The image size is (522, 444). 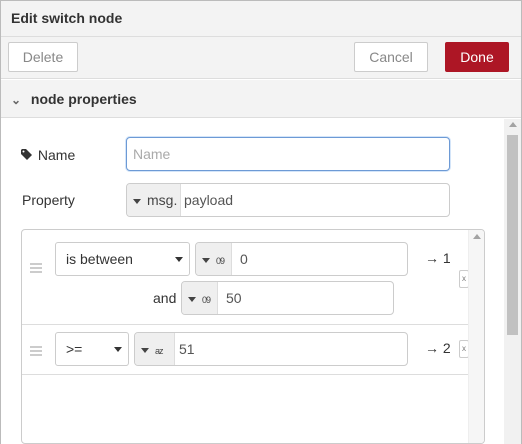 I want to click on cancel-button: Cancel, so click(x=391, y=57).